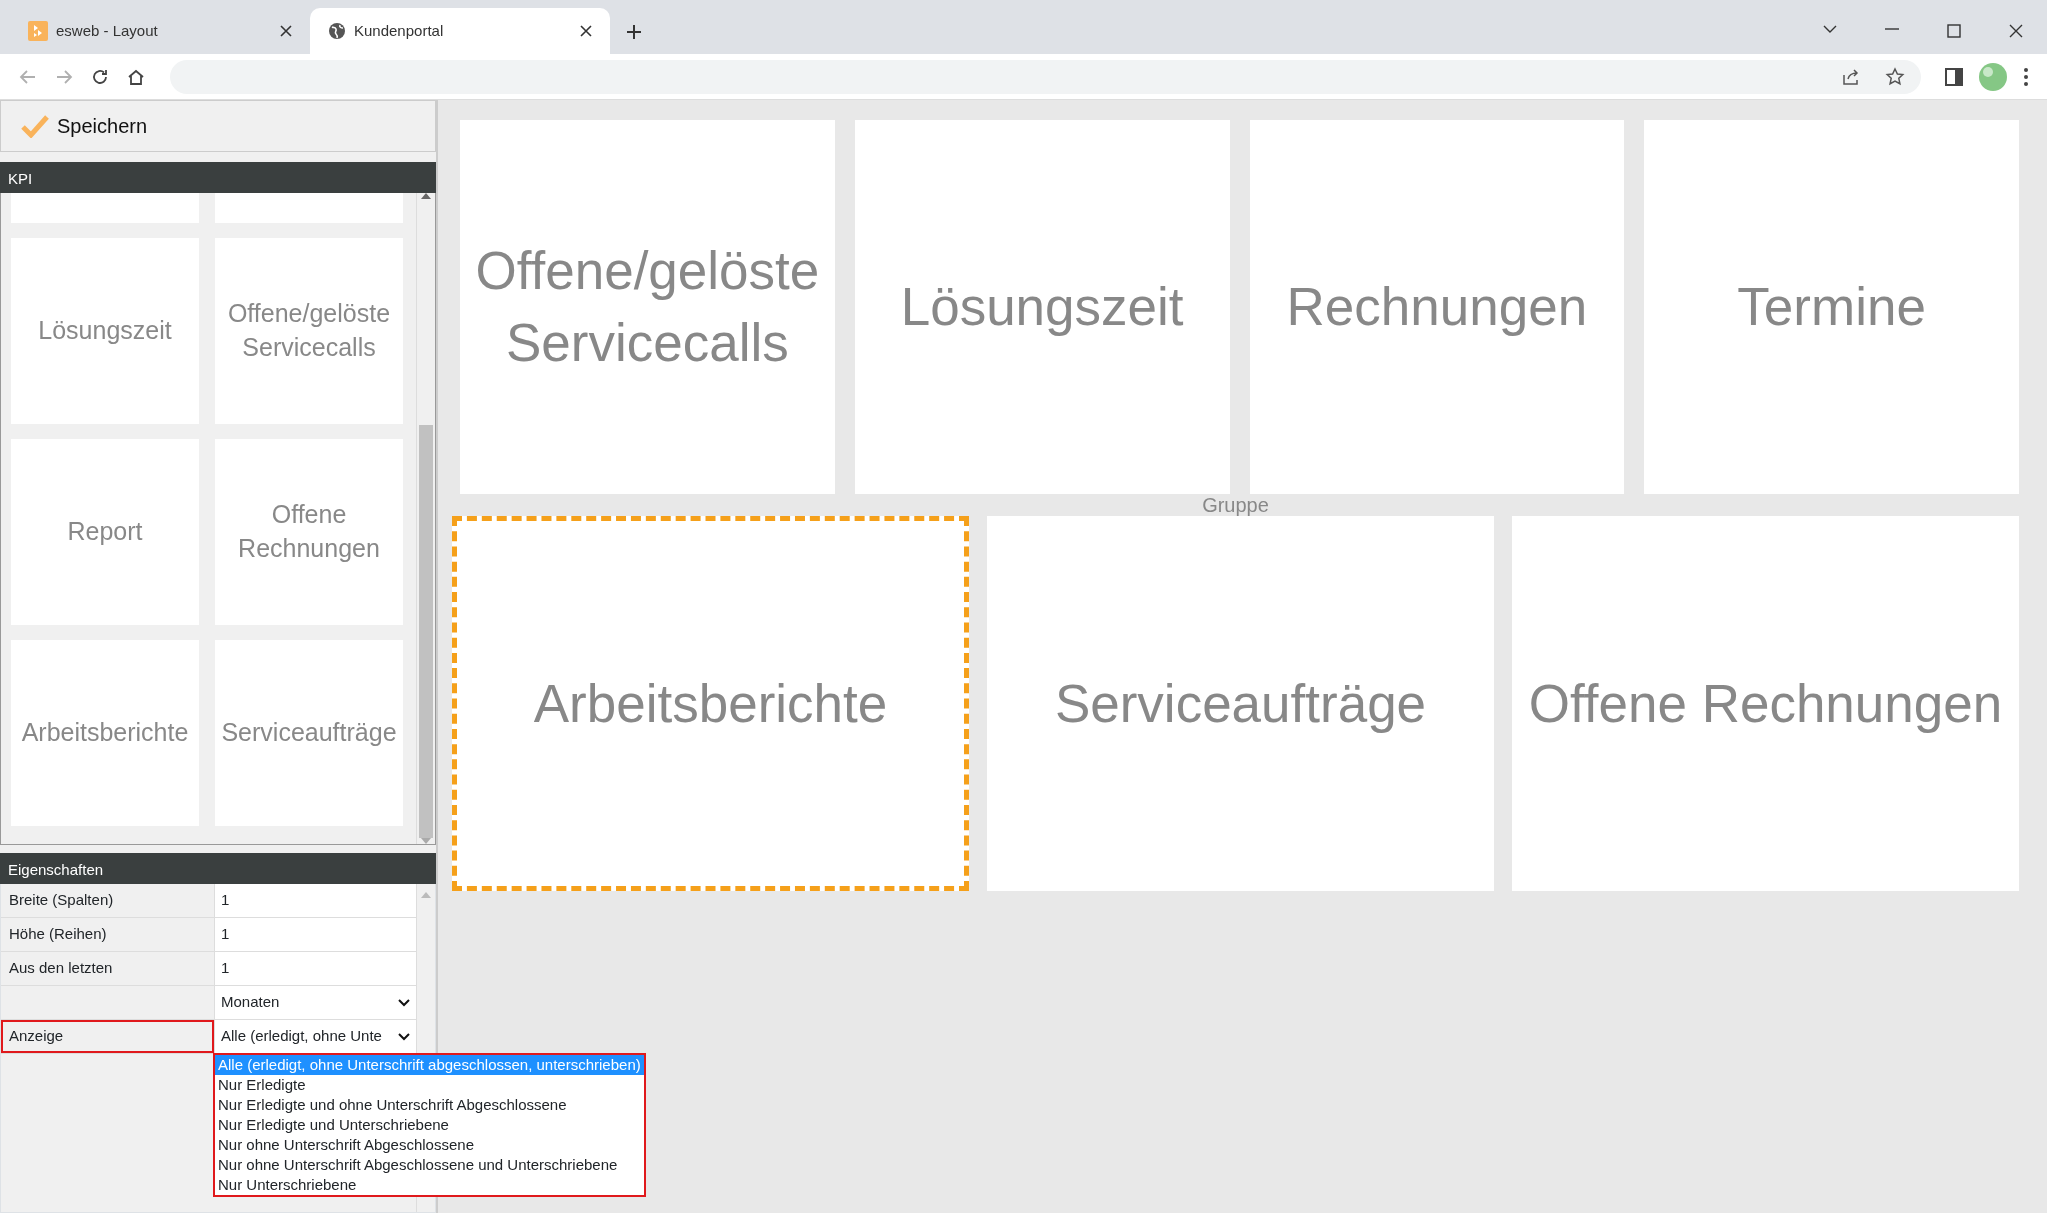 This screenshot has height=1213, width=2047. I want to click on dropdown-option: Nur Erledigte und Unterschriebene, so click(429, 1125).